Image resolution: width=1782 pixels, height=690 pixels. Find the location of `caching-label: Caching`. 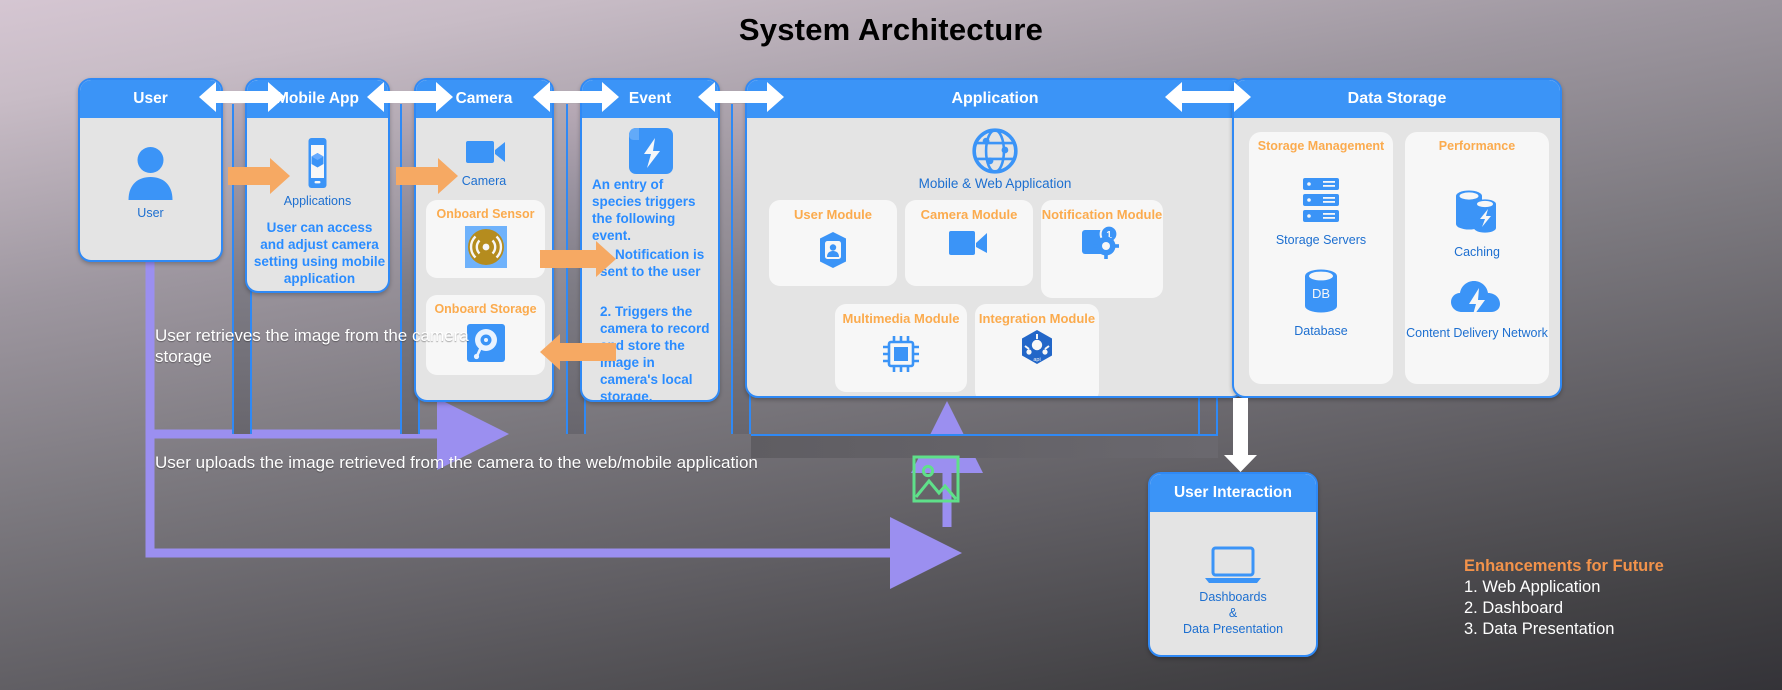

caching-label: Caching is located at coordinates (1477, 252).